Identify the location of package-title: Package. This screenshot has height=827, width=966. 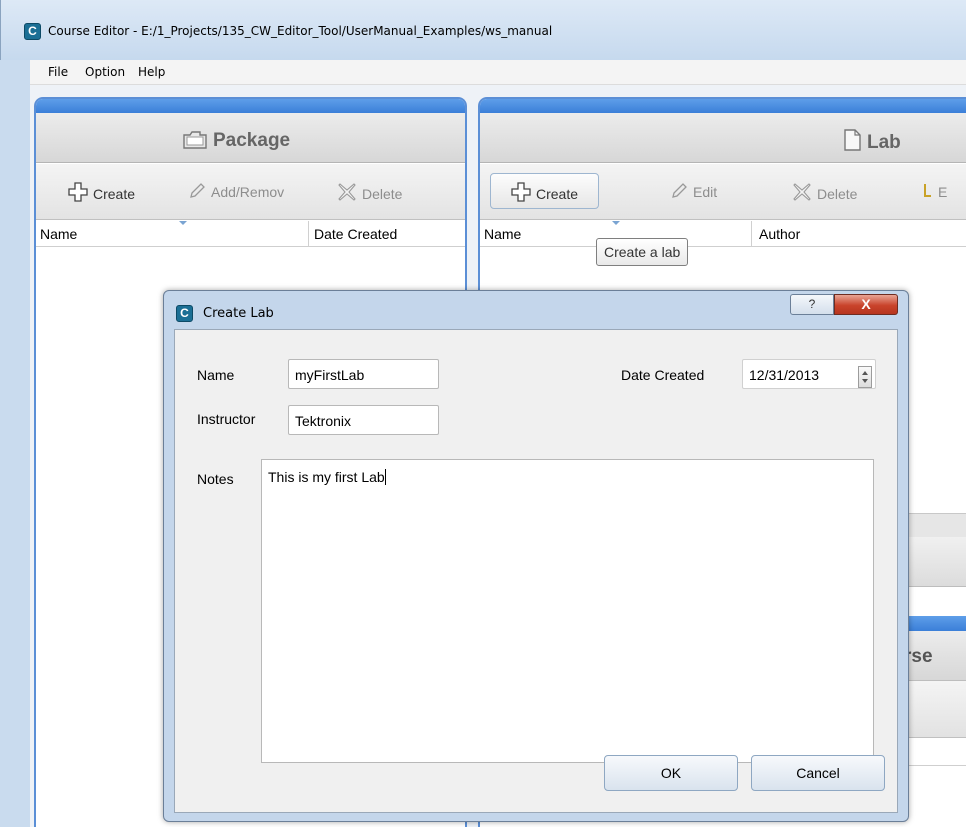
(252, 140).